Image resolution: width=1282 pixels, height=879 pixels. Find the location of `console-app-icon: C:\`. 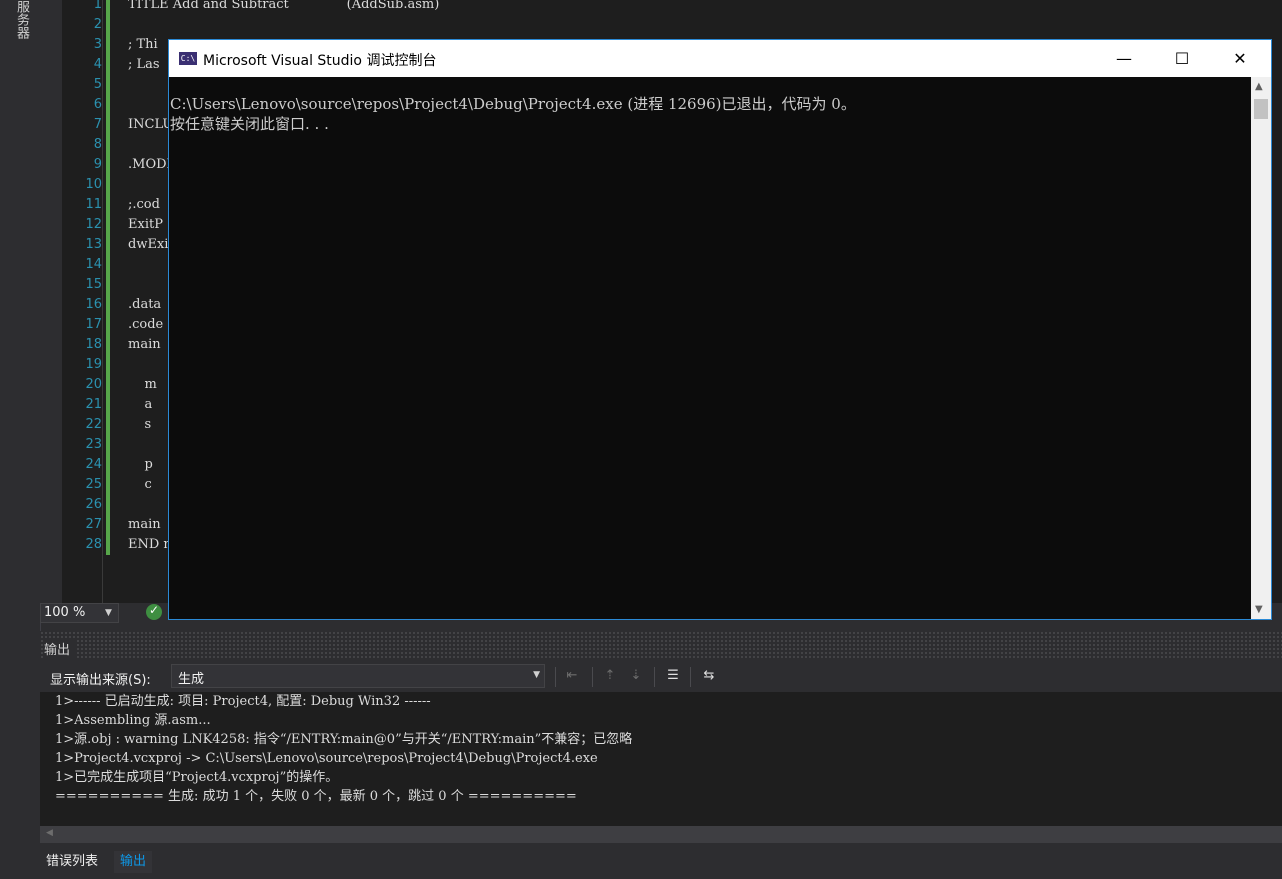

console-app-icon: C:\ is located at coordinates (188, 58).